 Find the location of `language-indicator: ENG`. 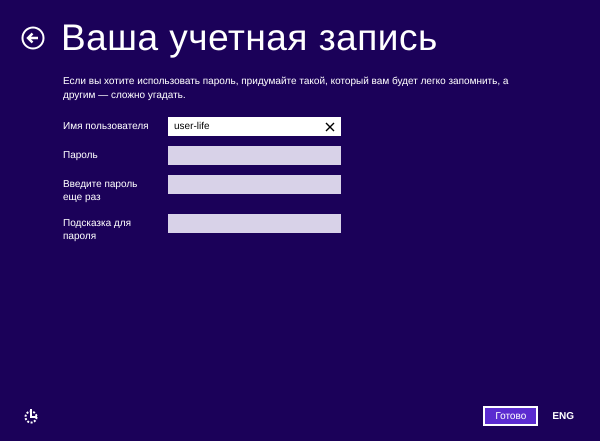

language-indicator: ENG is located at coordinates (563, 416).